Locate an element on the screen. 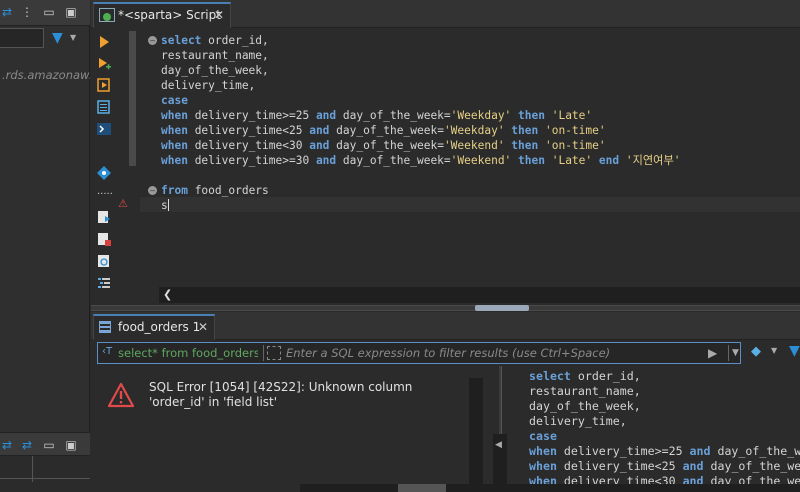  code-line: day_of_the_week, is located at coordinates (215, 70).